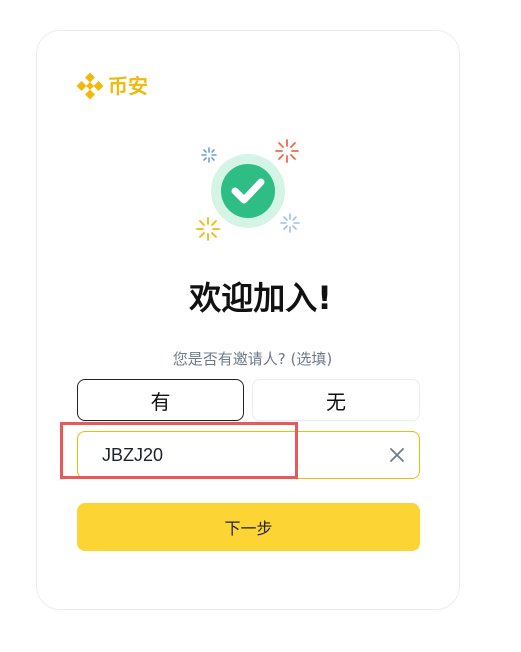  Describe the element at coordinates (90, 86) in the screenshot. I see `binance-logo-icon` at that location.